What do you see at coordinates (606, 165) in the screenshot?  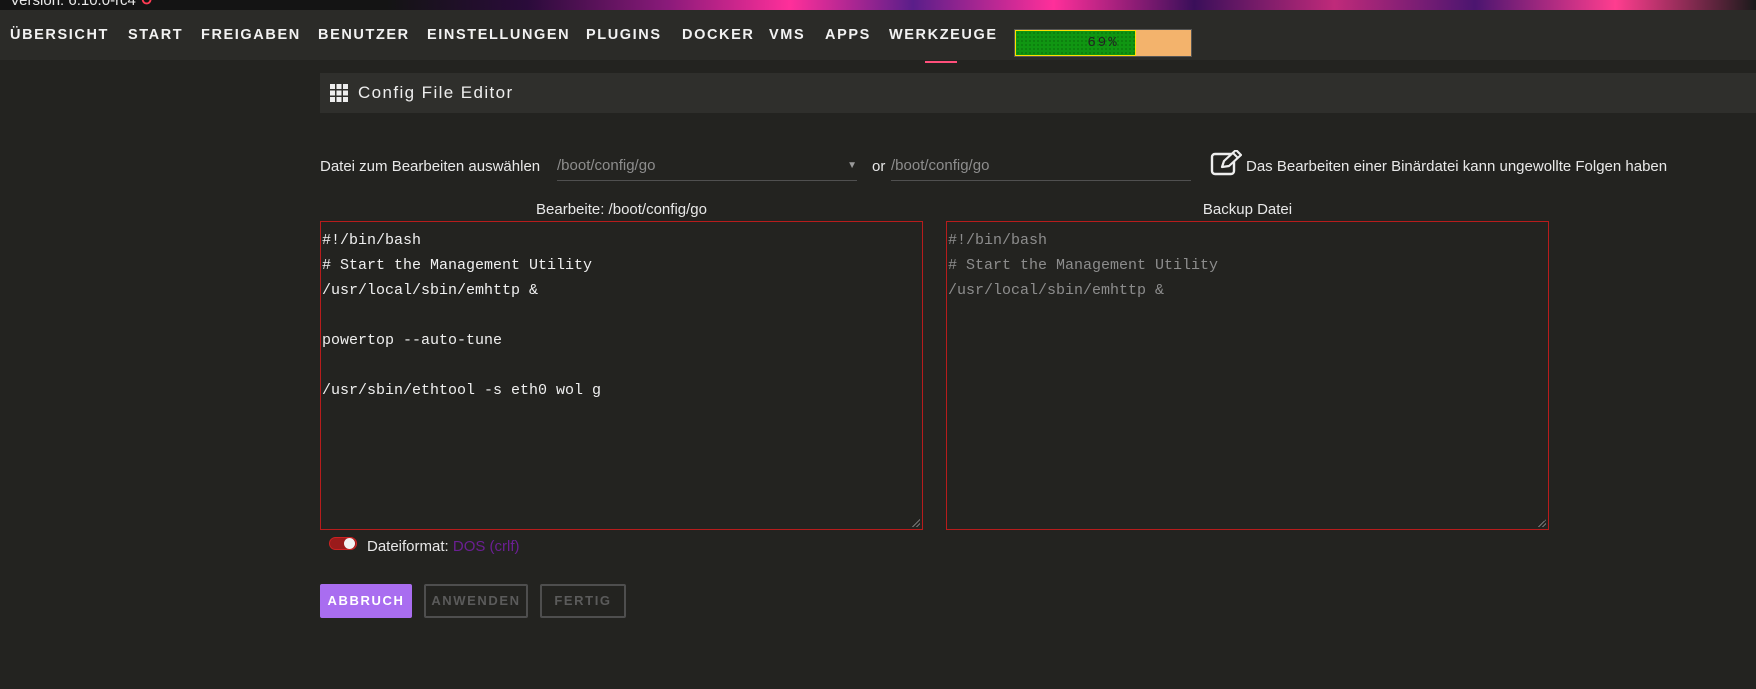 I see `file-select-value: /boot/config/go` at bounding box center [606, 165].